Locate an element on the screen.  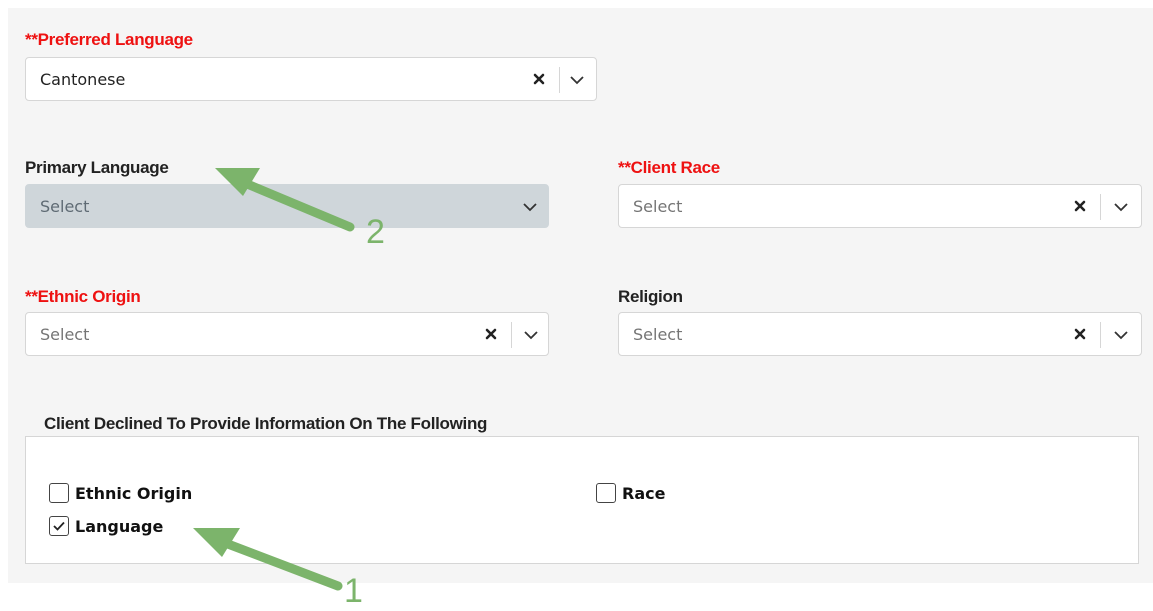
check-icon is located at coordinates (59, 526).